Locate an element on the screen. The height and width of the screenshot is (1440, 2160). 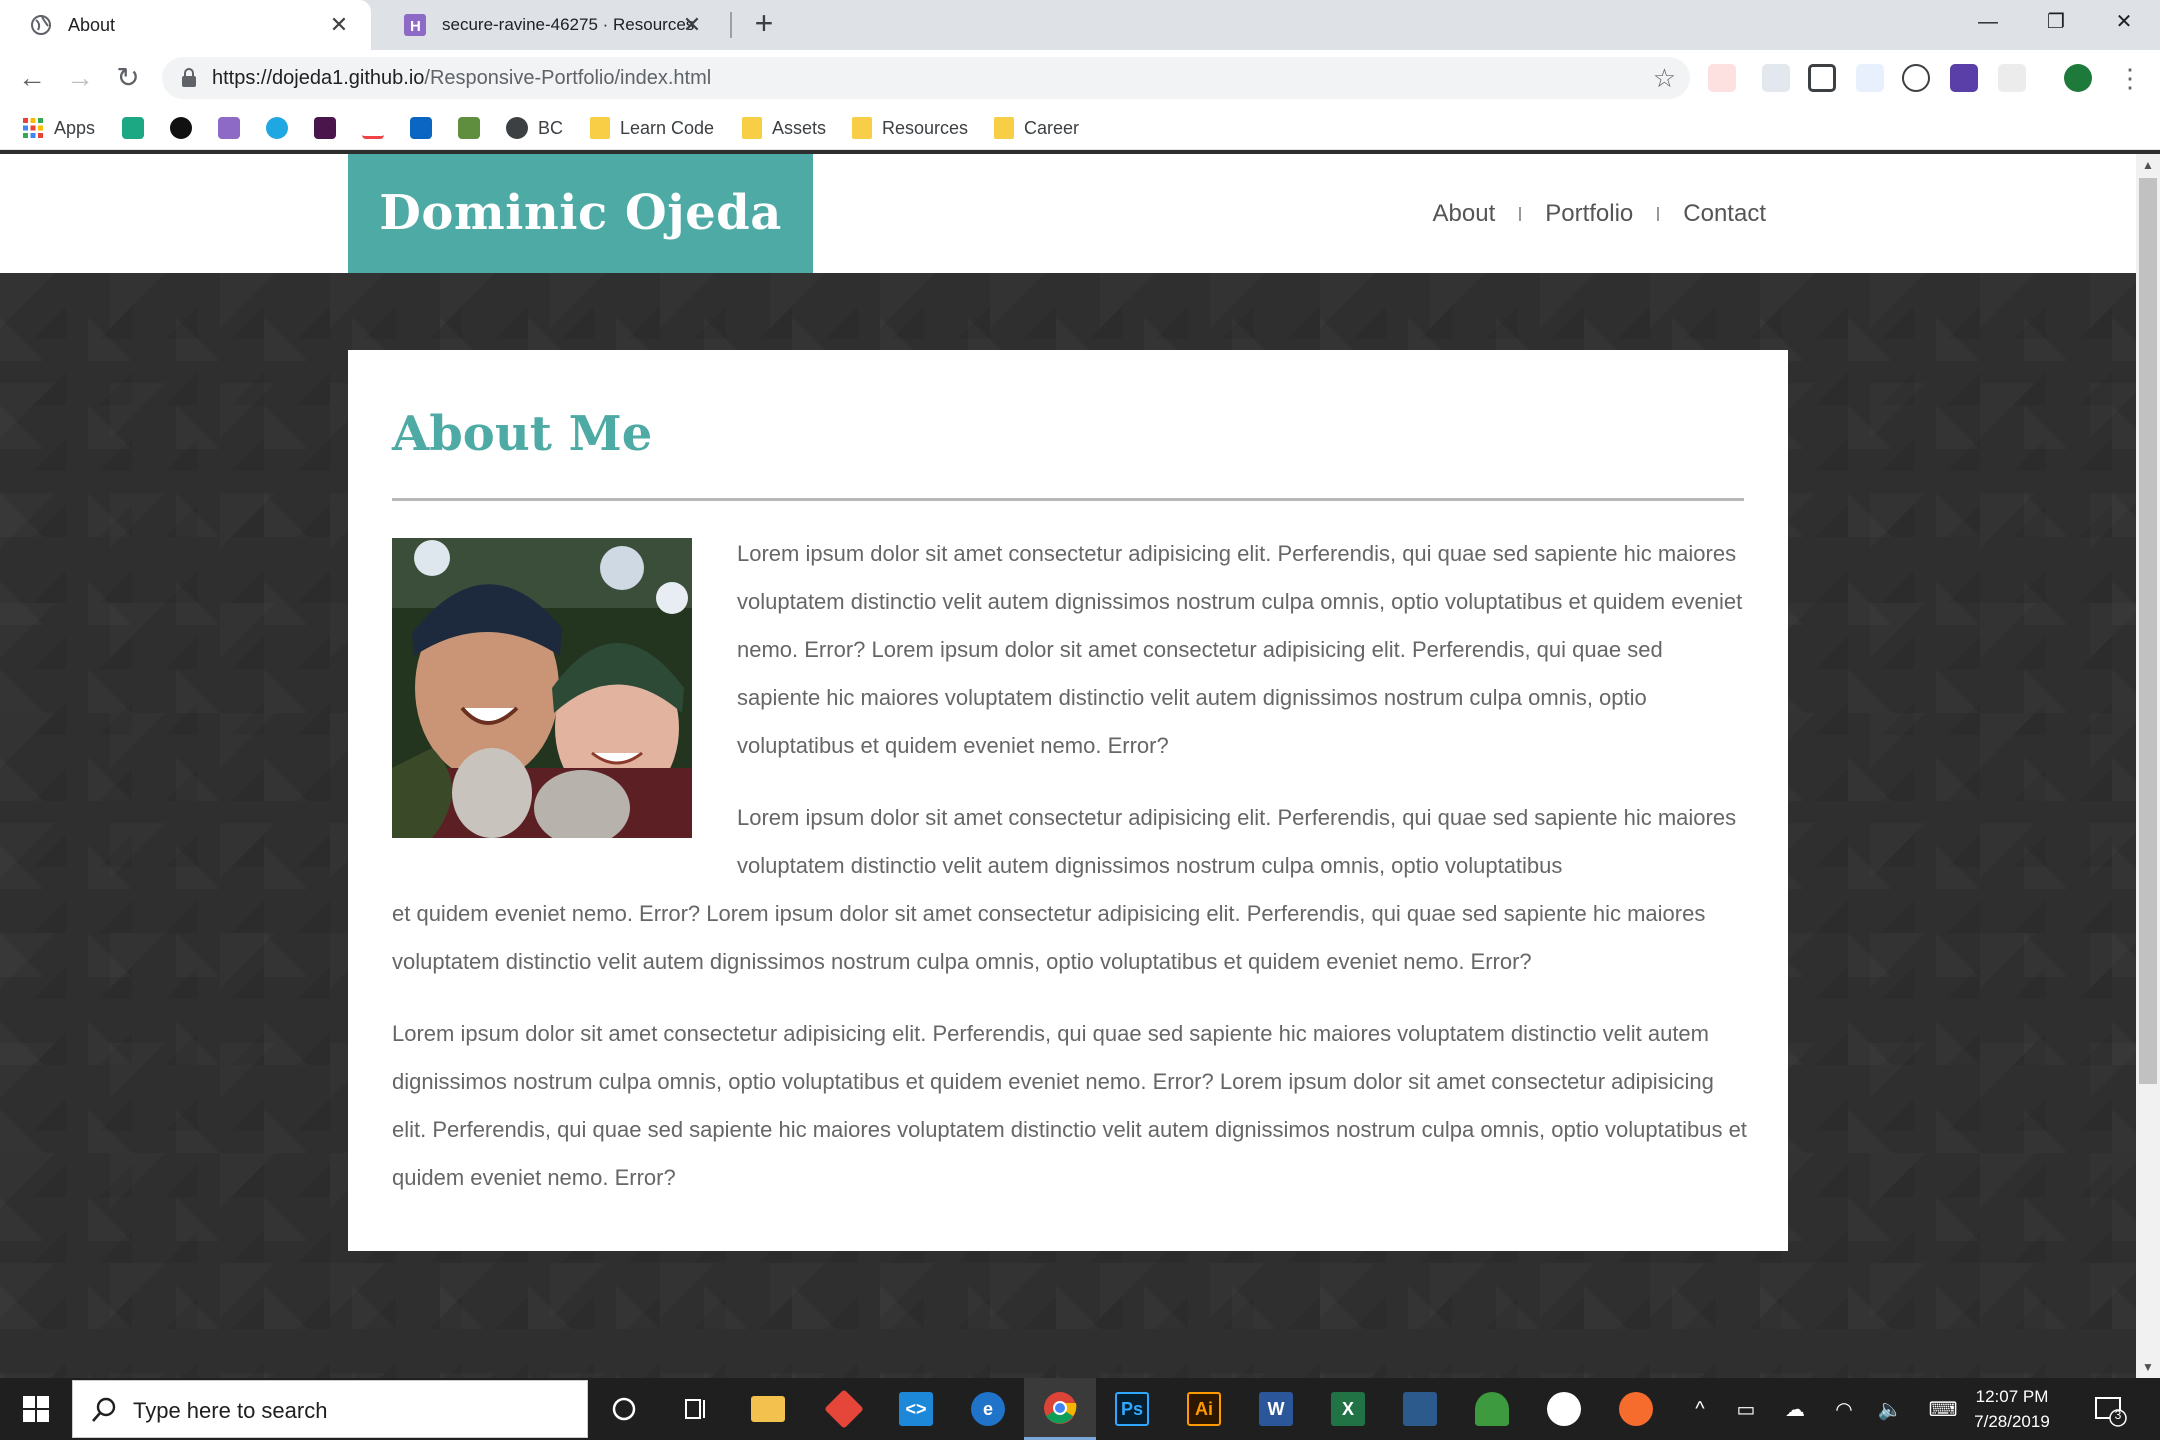
battery-icon: ▭ is located at coordinates (1746, 1409).